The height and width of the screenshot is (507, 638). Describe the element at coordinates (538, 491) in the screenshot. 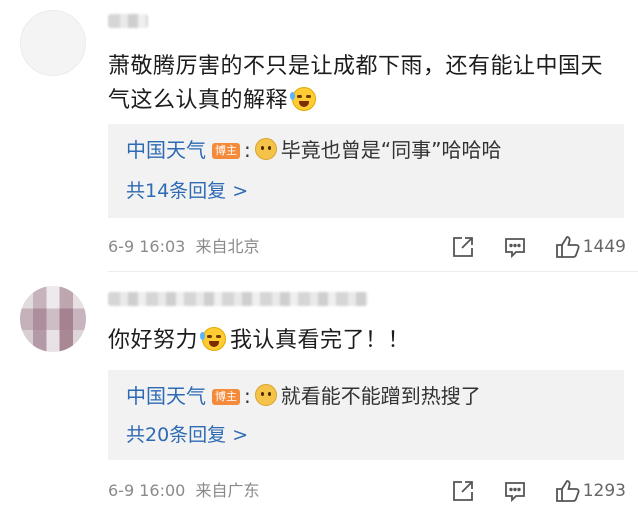

I see `comment-actions: 1293` at that location.